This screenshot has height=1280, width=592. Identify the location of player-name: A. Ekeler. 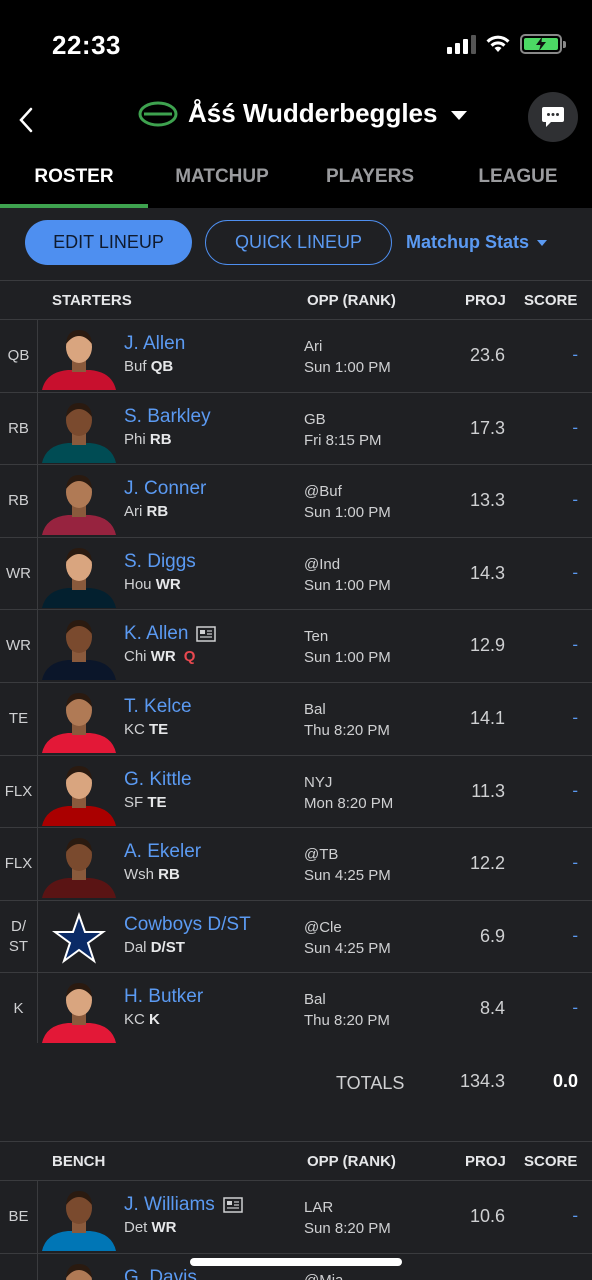
(162, 852).